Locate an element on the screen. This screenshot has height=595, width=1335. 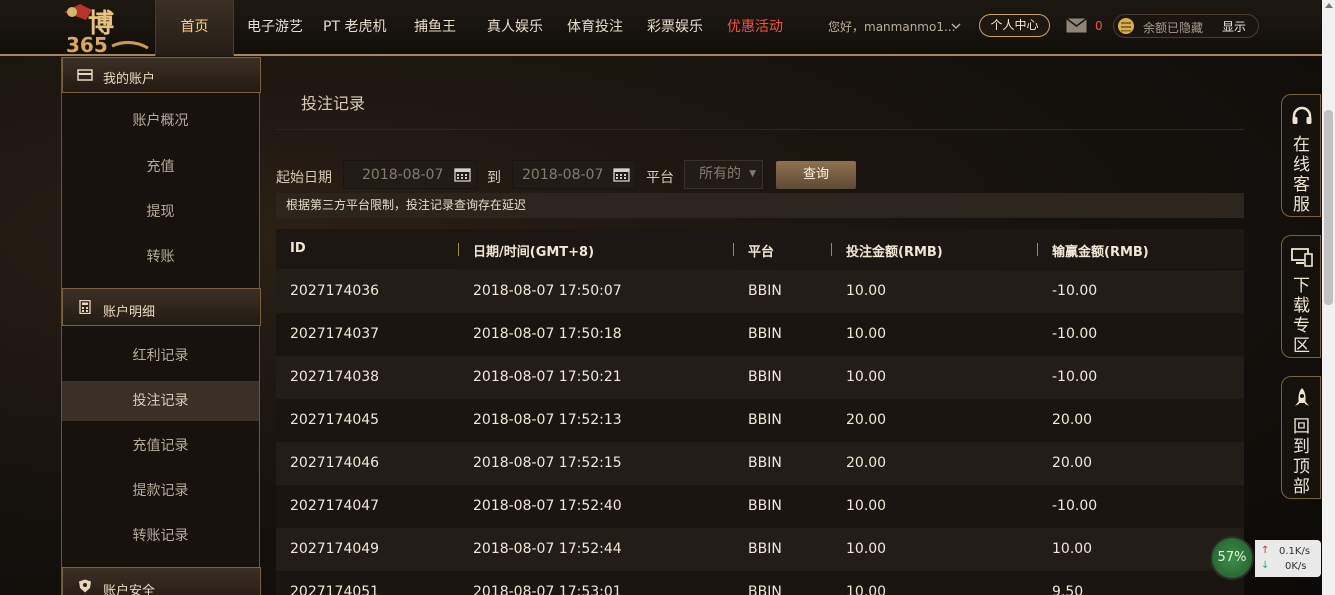
sidebar-section-account-details: 账户明细 is located at coordinates (161, 307).